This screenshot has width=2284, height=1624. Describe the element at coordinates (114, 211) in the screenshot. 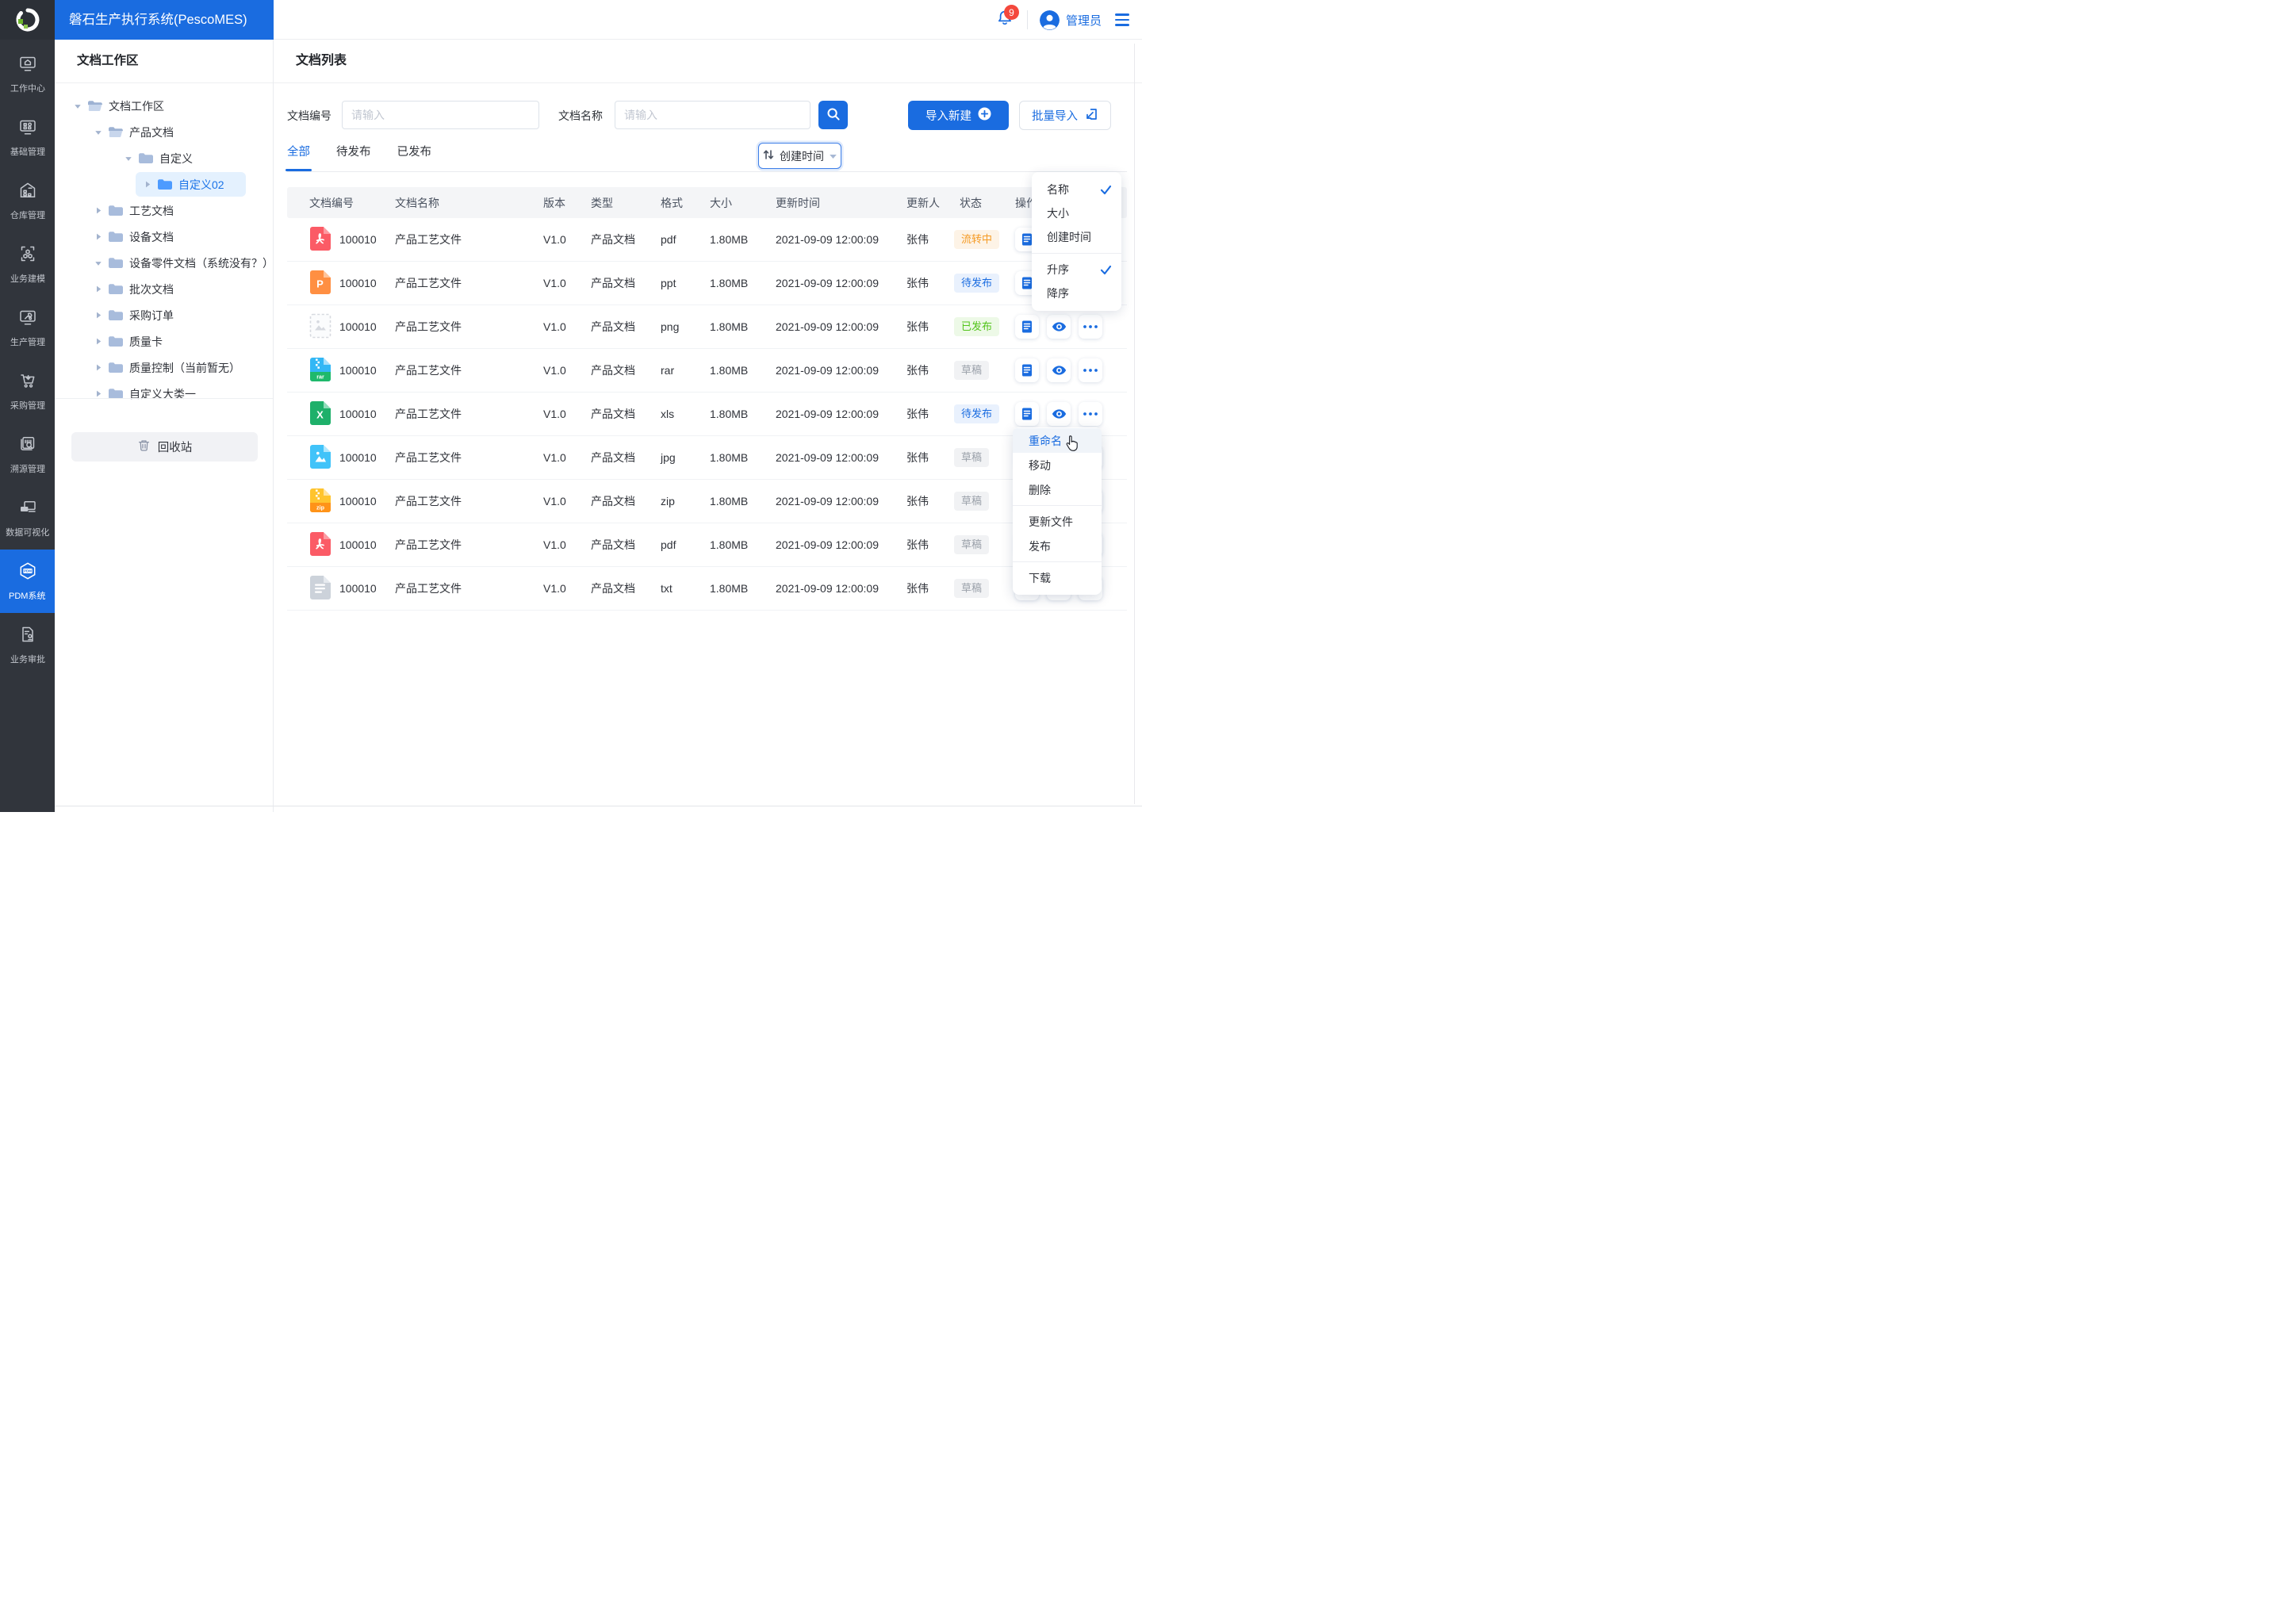

I see `tree-item-5: 工艺文档` at that location.